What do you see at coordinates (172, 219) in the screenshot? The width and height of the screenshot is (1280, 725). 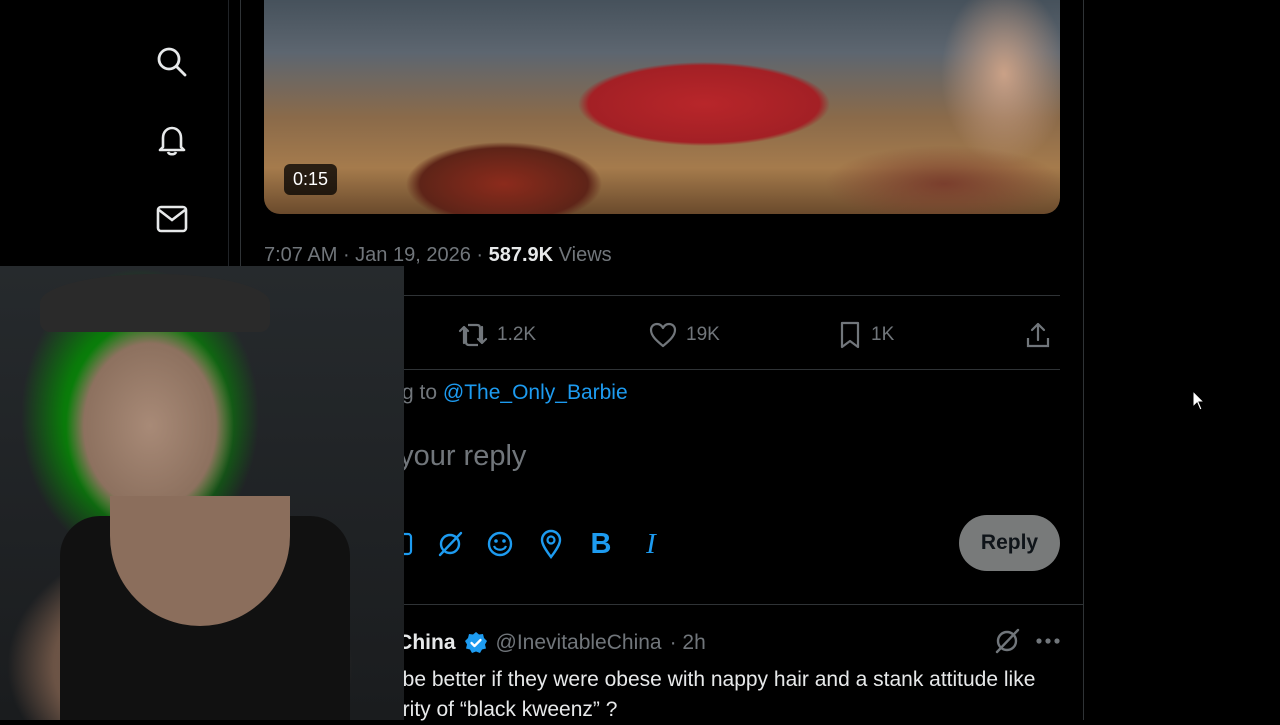 I see `messages-mail-icon` at bounding box center [172, 219].